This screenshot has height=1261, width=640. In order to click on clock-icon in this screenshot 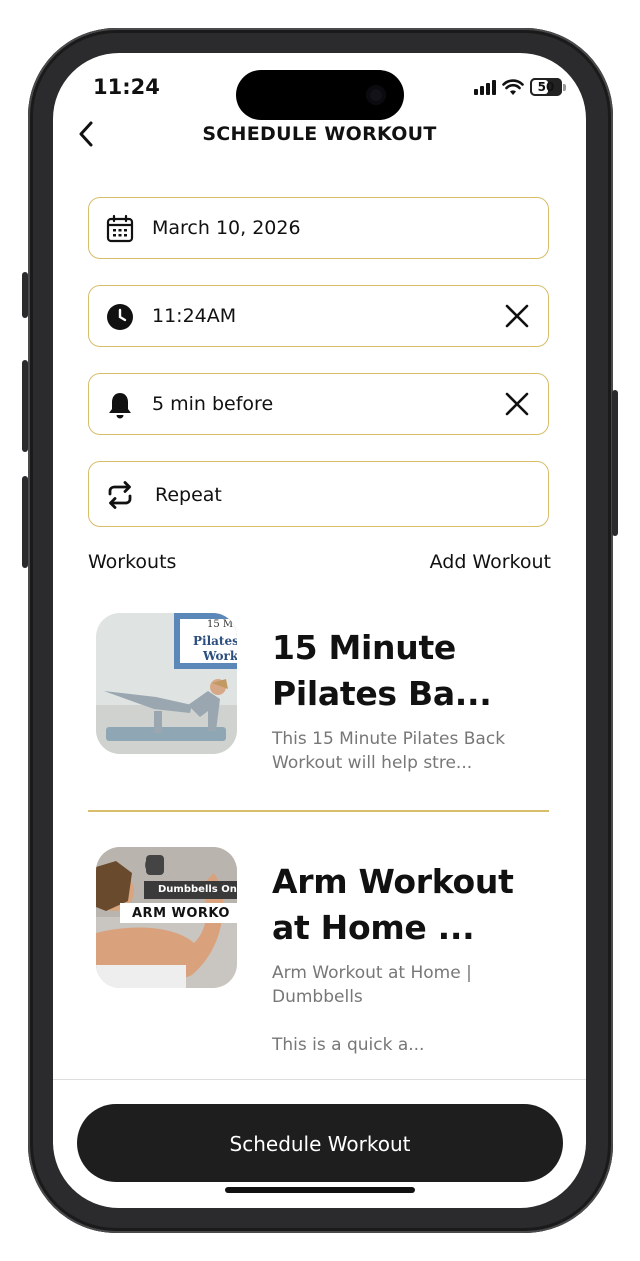, I will do `click(120, 317)`.